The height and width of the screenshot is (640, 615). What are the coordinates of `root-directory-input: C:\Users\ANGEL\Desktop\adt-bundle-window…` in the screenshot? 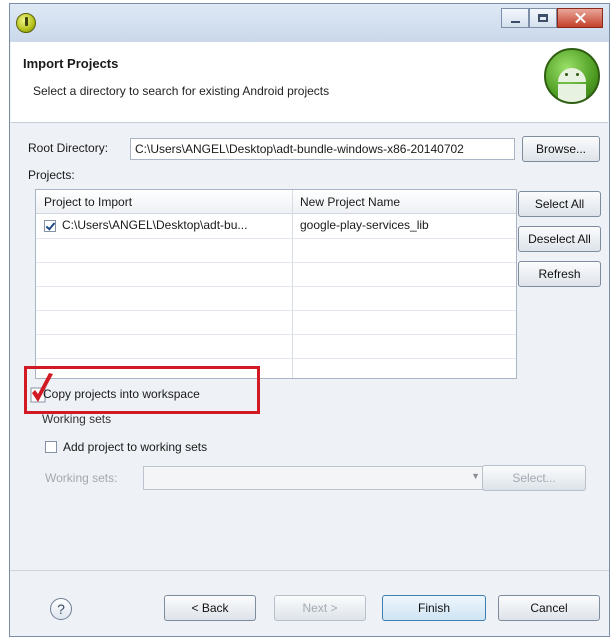 It's located at (322, 149).